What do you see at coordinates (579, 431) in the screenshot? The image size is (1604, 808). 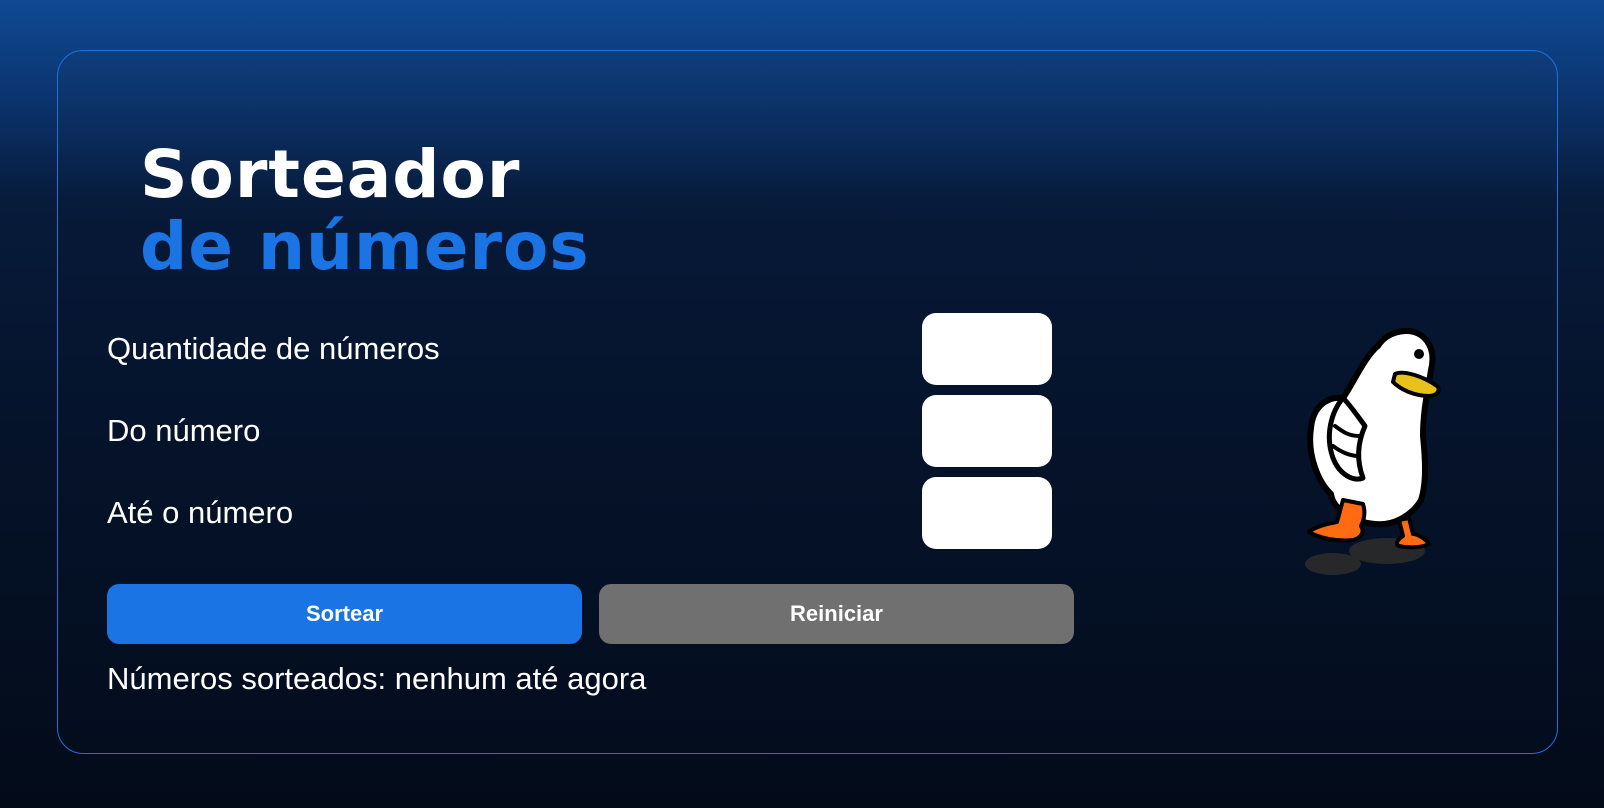 I see `field-row-from: Do número` at bounding box center [579, 431].